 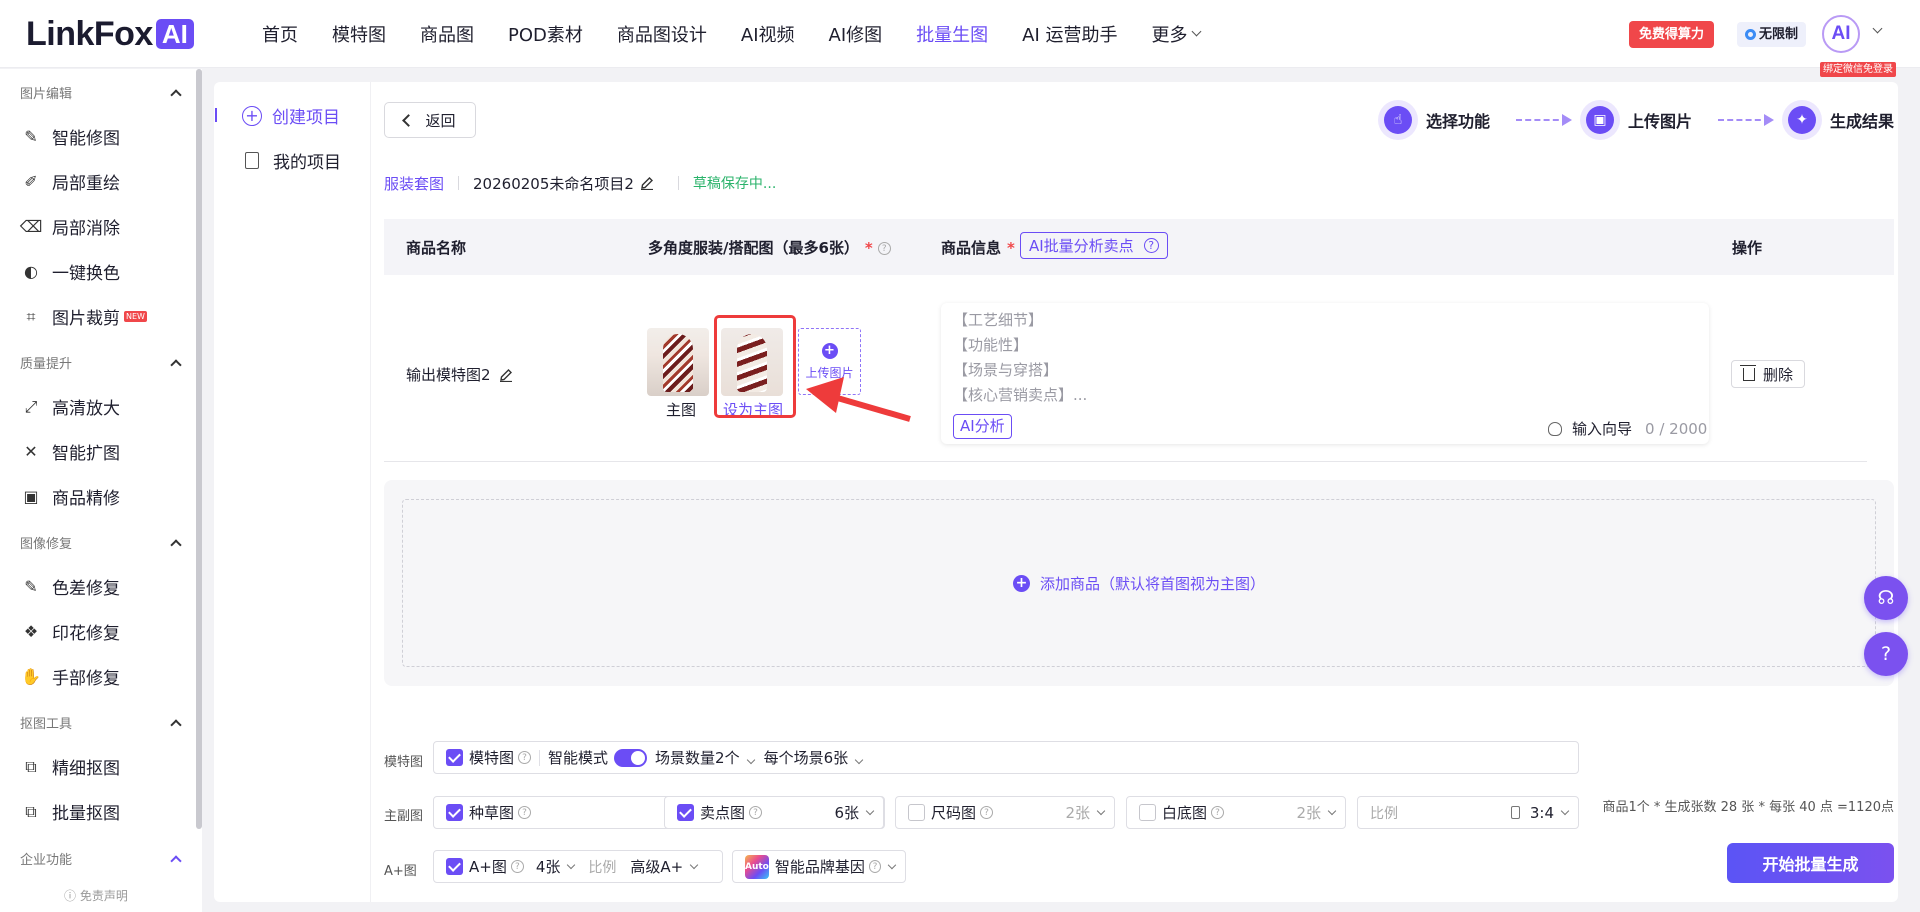 What do you see at coordinates (1841, 34) in the screenshot?
I see `avatar: AI` at bounding box center [1841, 34].